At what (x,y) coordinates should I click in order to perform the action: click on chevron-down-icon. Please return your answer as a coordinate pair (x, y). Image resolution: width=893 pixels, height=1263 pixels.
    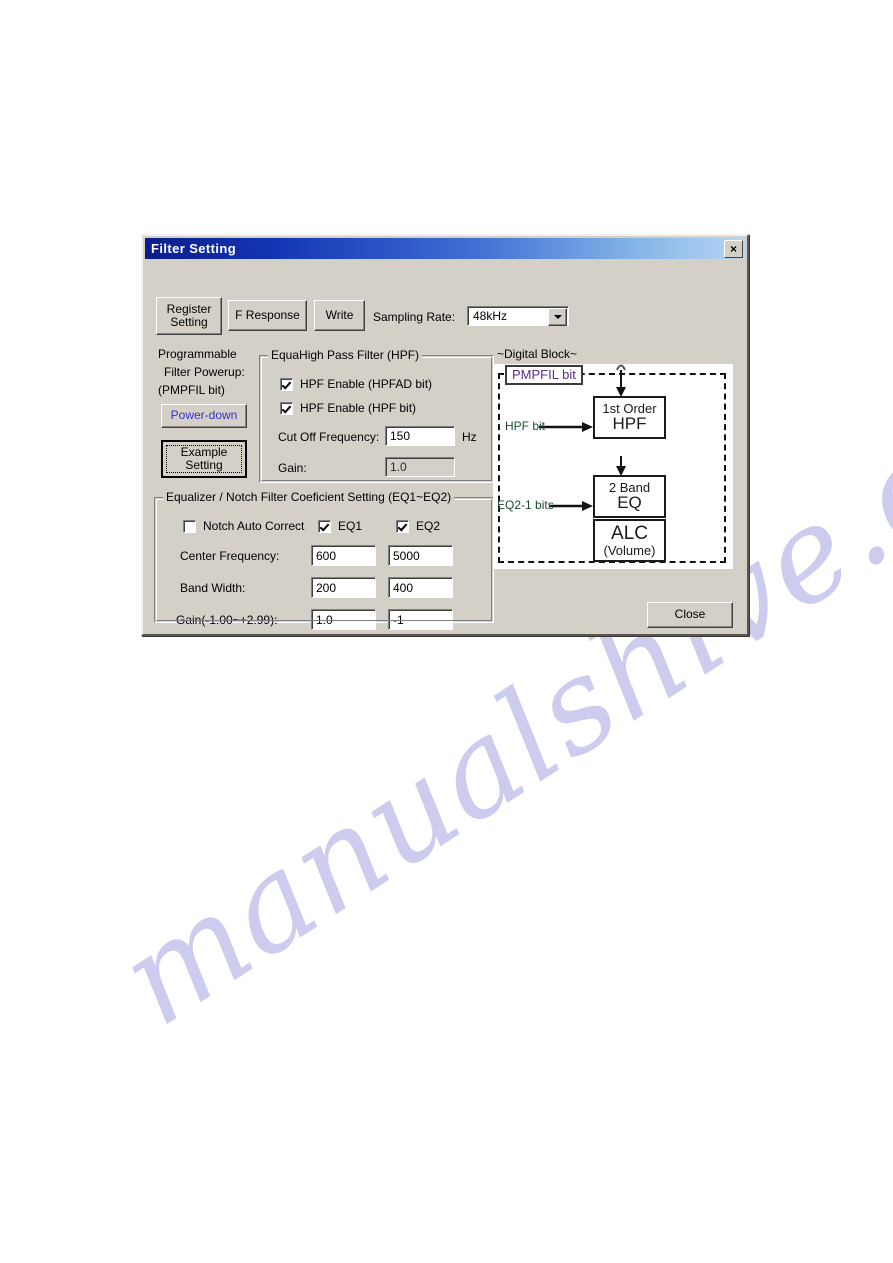
    Looking at the image, I should click on (557, 317).